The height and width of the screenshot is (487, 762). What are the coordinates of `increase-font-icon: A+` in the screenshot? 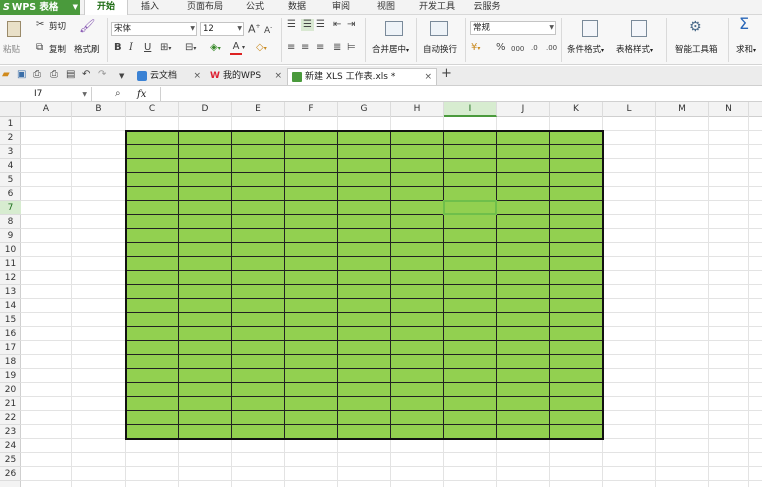 It's located at (254, 28).